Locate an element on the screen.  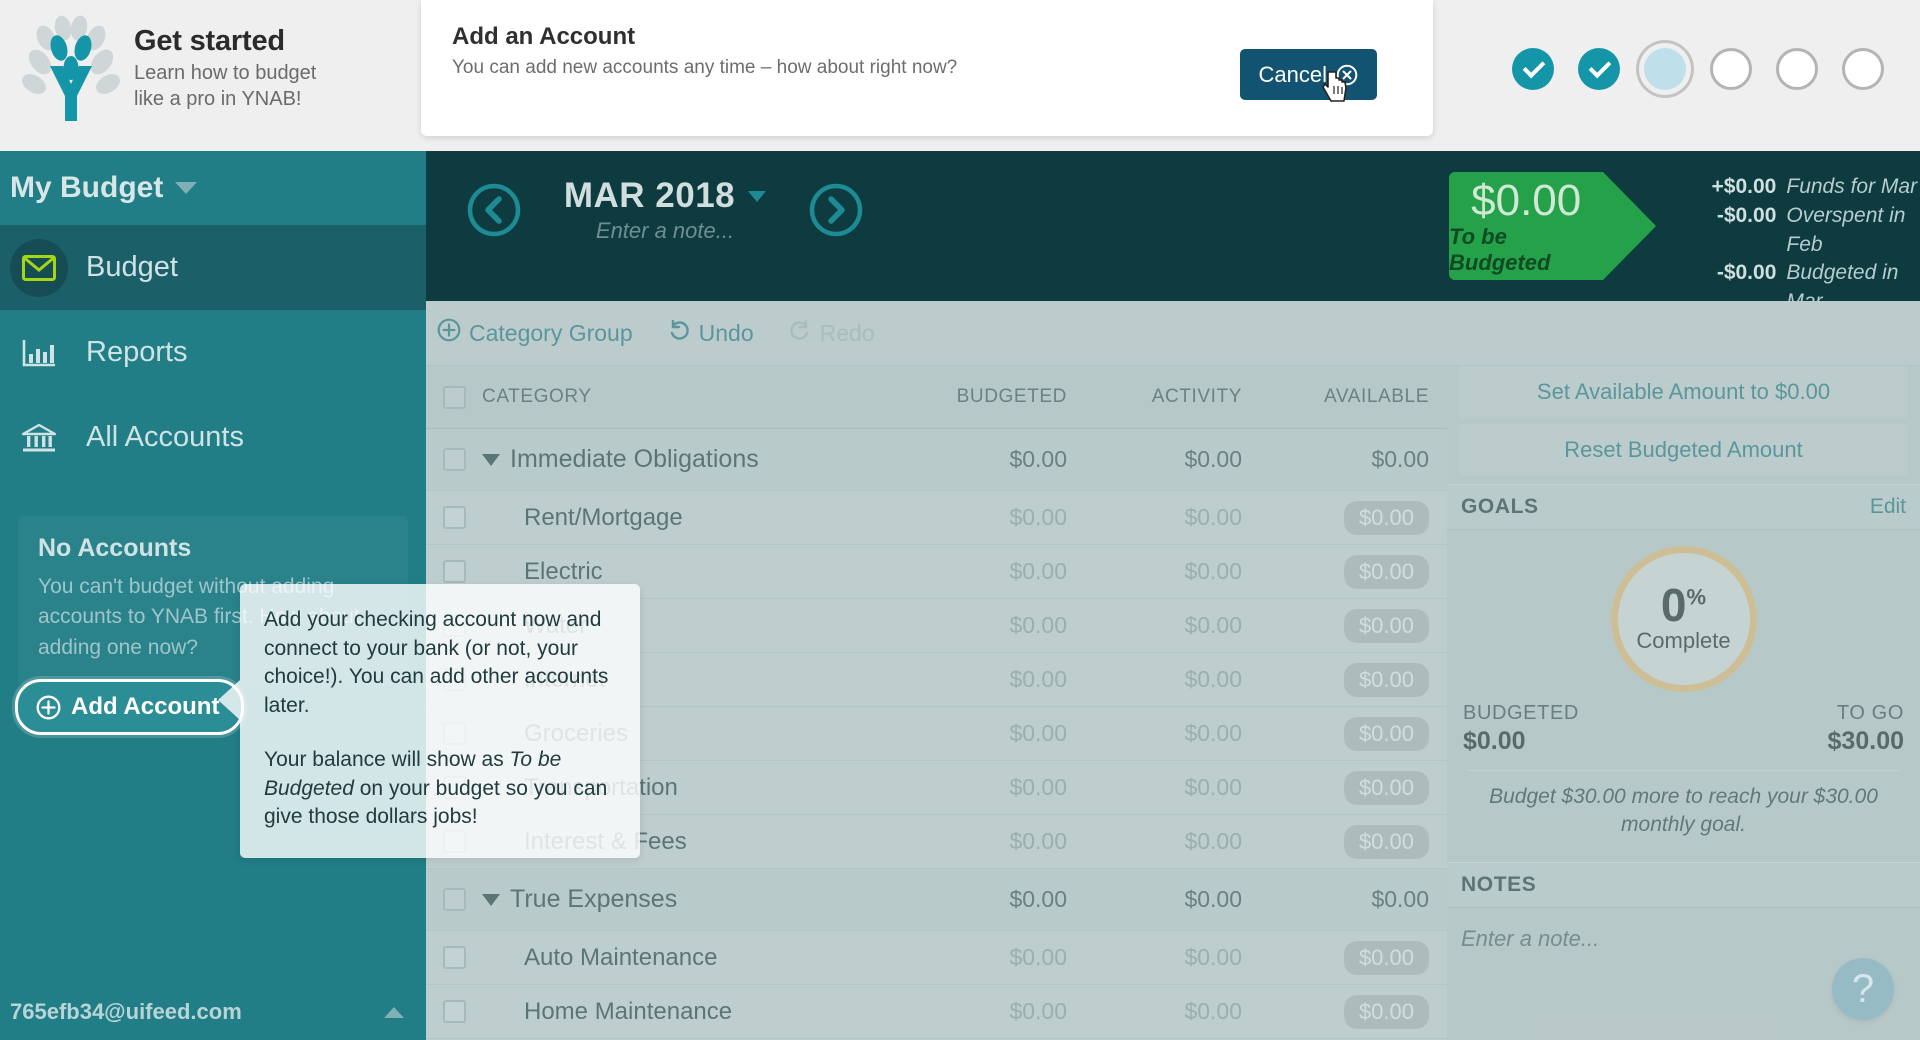
category-name-cell: Immediate Obligations is located at coordinates (687, 459).